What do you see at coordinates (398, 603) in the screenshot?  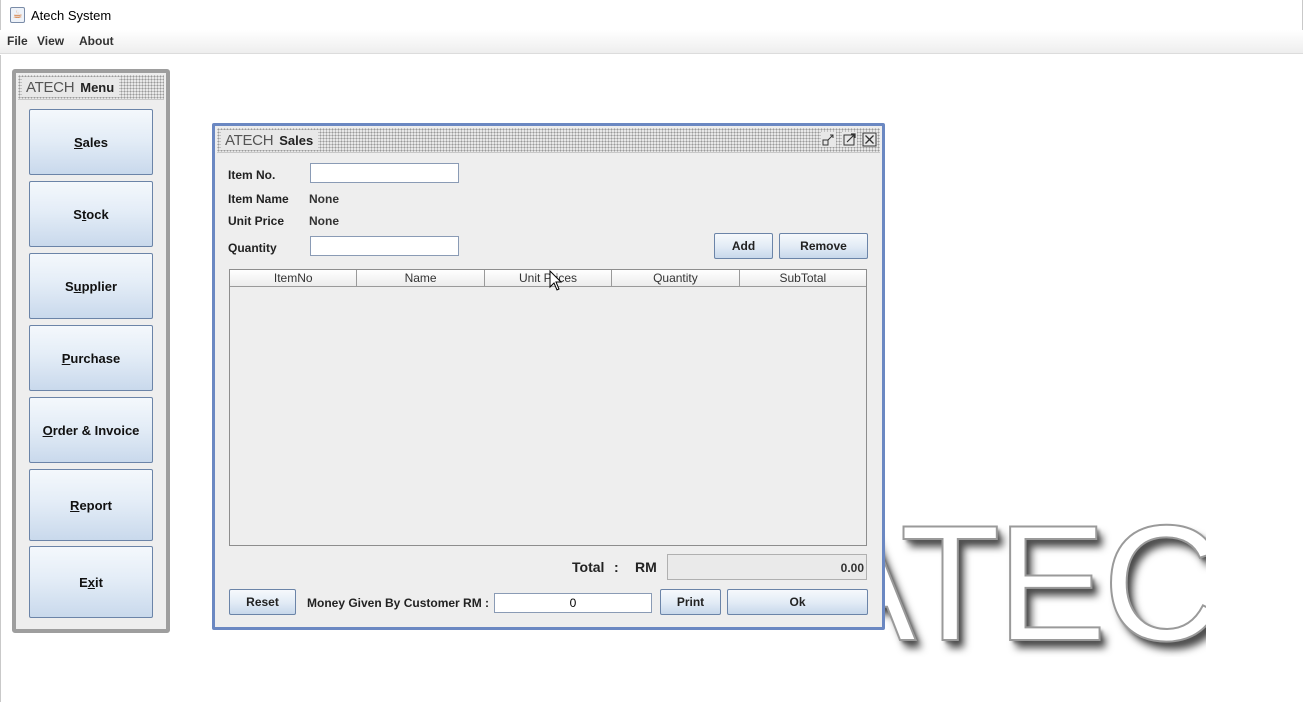 I see `money-given-label: Money Given By Customer RM :` at bounding box center [398, 603].